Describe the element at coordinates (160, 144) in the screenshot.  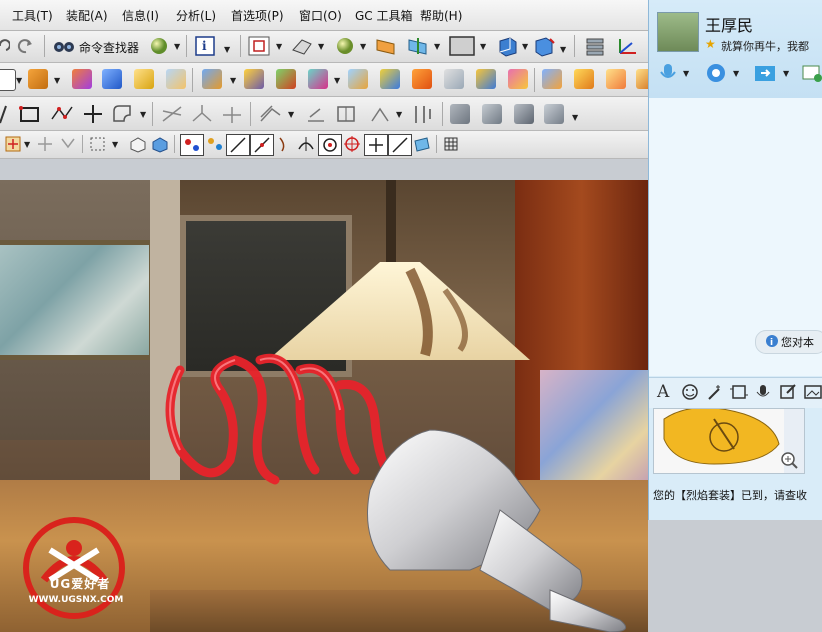
I see `select-face-icon` at that location.